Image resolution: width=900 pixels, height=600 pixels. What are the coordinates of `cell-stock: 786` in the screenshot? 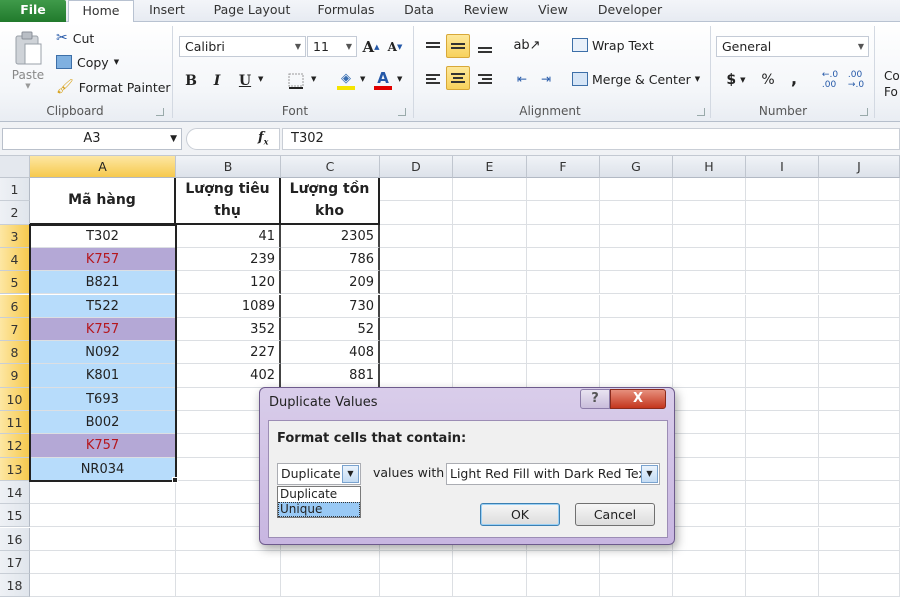 It's located at (330, 259).